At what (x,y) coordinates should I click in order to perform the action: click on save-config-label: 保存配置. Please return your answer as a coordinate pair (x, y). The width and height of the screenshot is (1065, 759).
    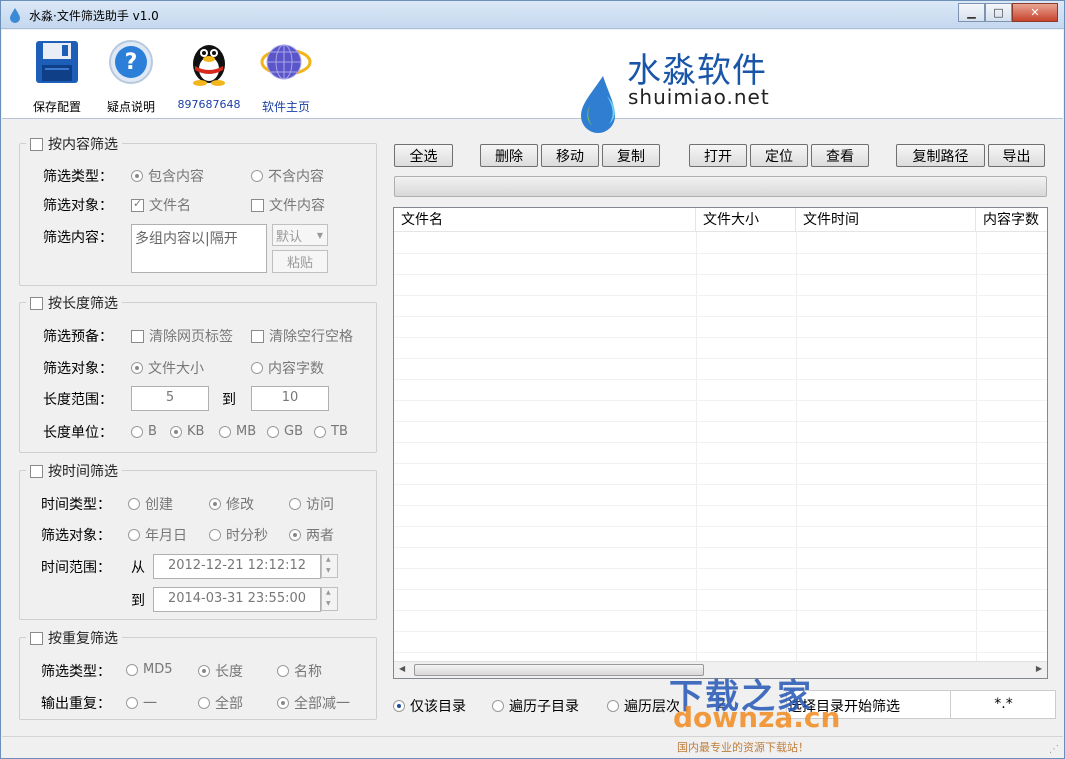
    Looking at the image, I should click on (56, 107).